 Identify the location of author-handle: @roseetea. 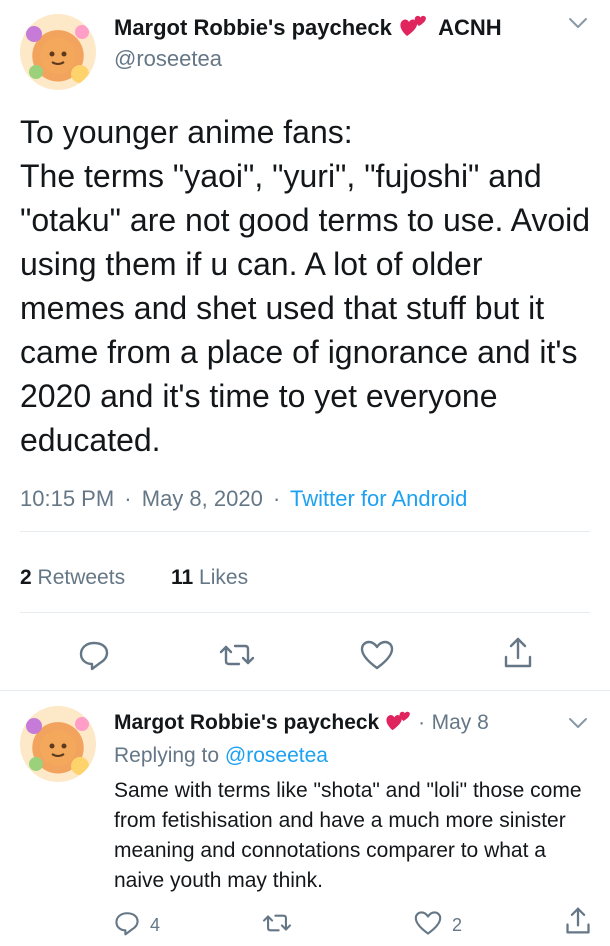
(168, 59).